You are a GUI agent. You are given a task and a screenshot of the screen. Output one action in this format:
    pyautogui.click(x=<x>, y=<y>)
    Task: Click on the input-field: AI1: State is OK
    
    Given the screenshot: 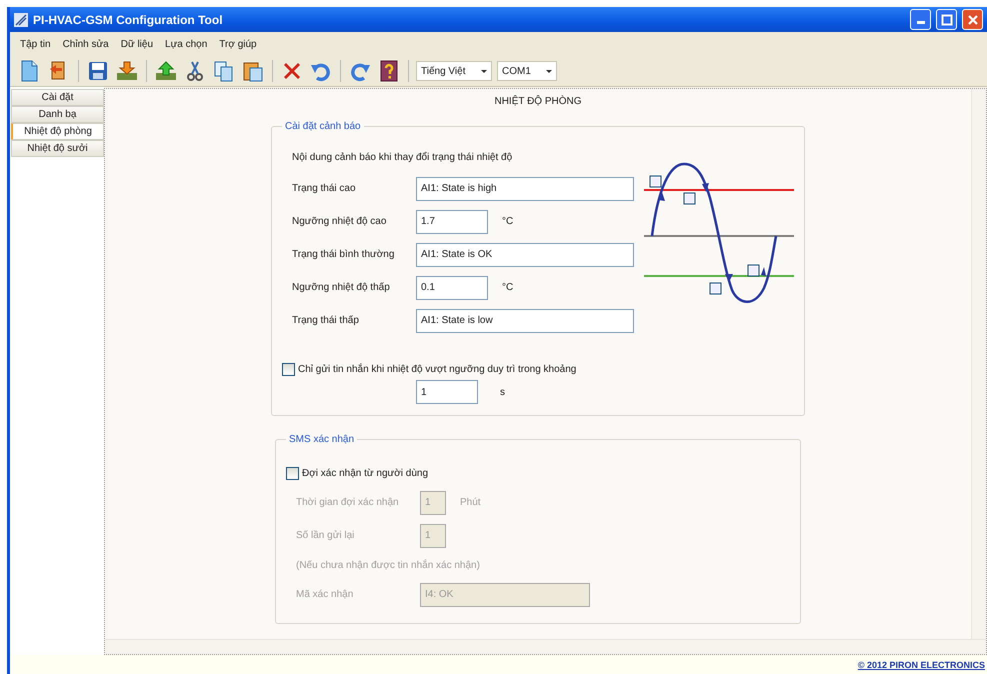 What is the action you would take?
    pyautogui.click(x=525, y=254)
    